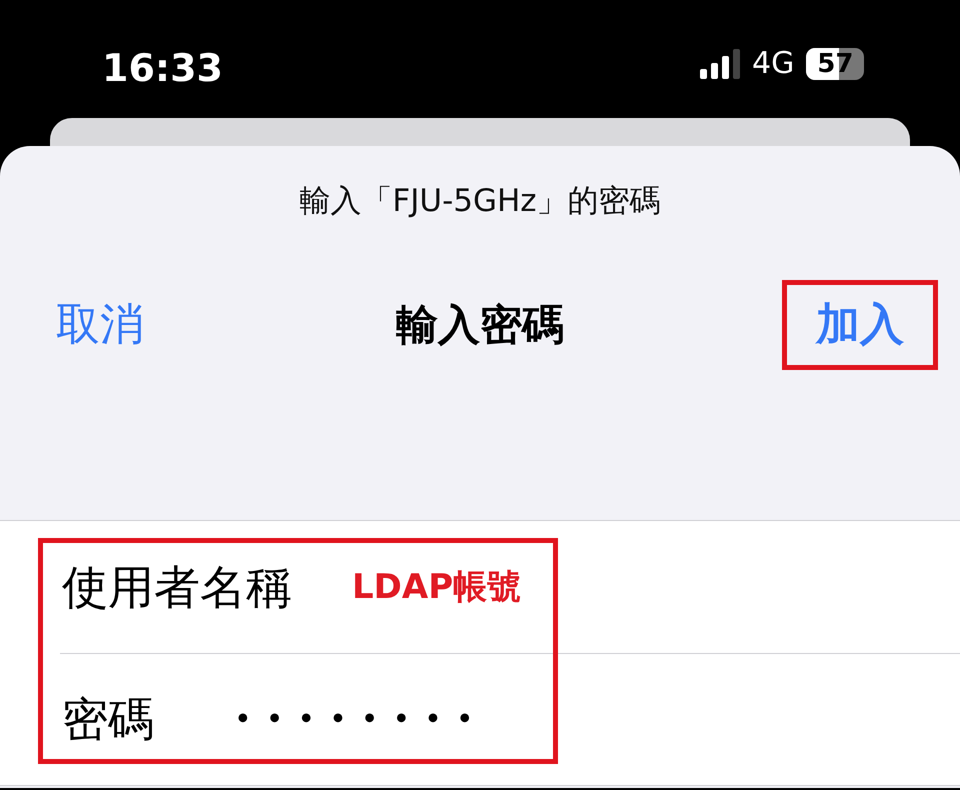  Describe the element at coordinates (773, 64) in the screenshot. I see `network-label: 4G` at that location.